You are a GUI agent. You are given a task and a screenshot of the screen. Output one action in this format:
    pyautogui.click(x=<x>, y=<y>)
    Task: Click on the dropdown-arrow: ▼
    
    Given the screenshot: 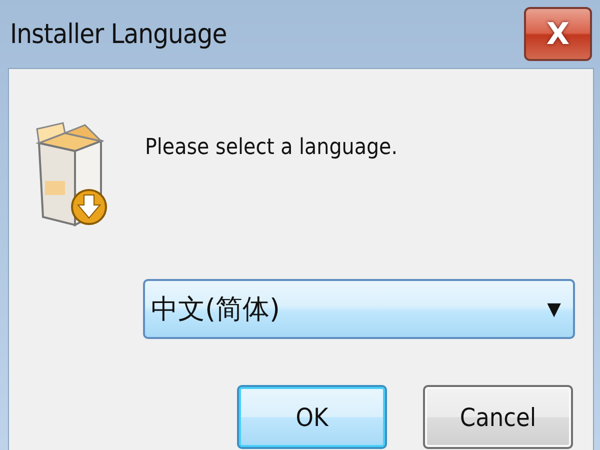 What is the action you would take?
    pyautogui.click(x=554, y=309)
    